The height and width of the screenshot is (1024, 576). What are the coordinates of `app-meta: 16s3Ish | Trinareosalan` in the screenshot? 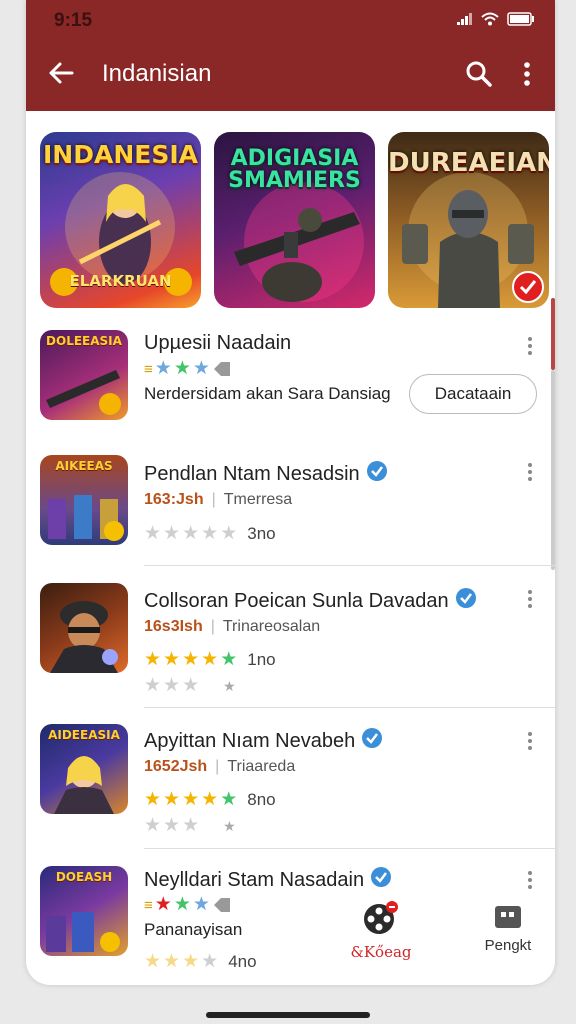 It's located at (232, 627).